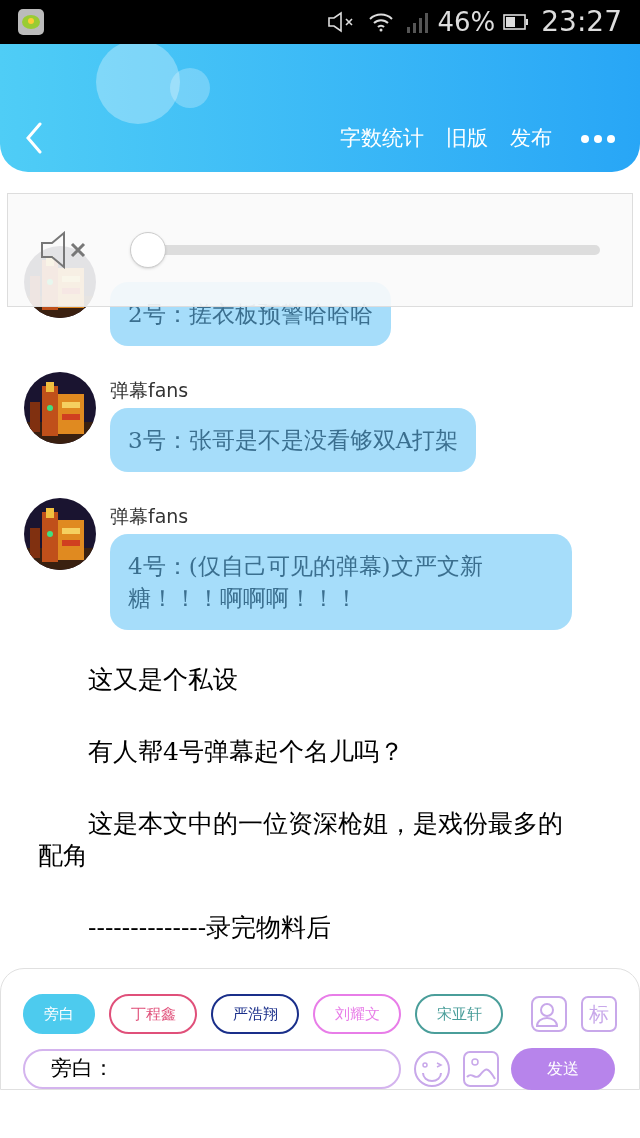  Describe the element at coordinates (481, 1069) in the screenshot. I see `image-icon` at that location.